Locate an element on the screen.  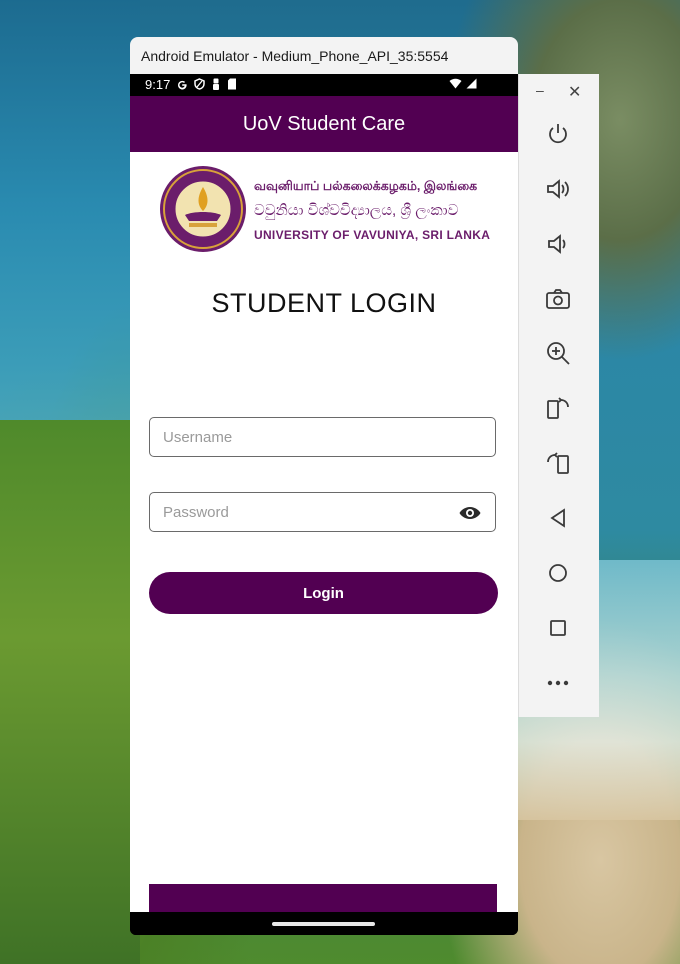
sd-card-icon is located at coordinates (232, 84).